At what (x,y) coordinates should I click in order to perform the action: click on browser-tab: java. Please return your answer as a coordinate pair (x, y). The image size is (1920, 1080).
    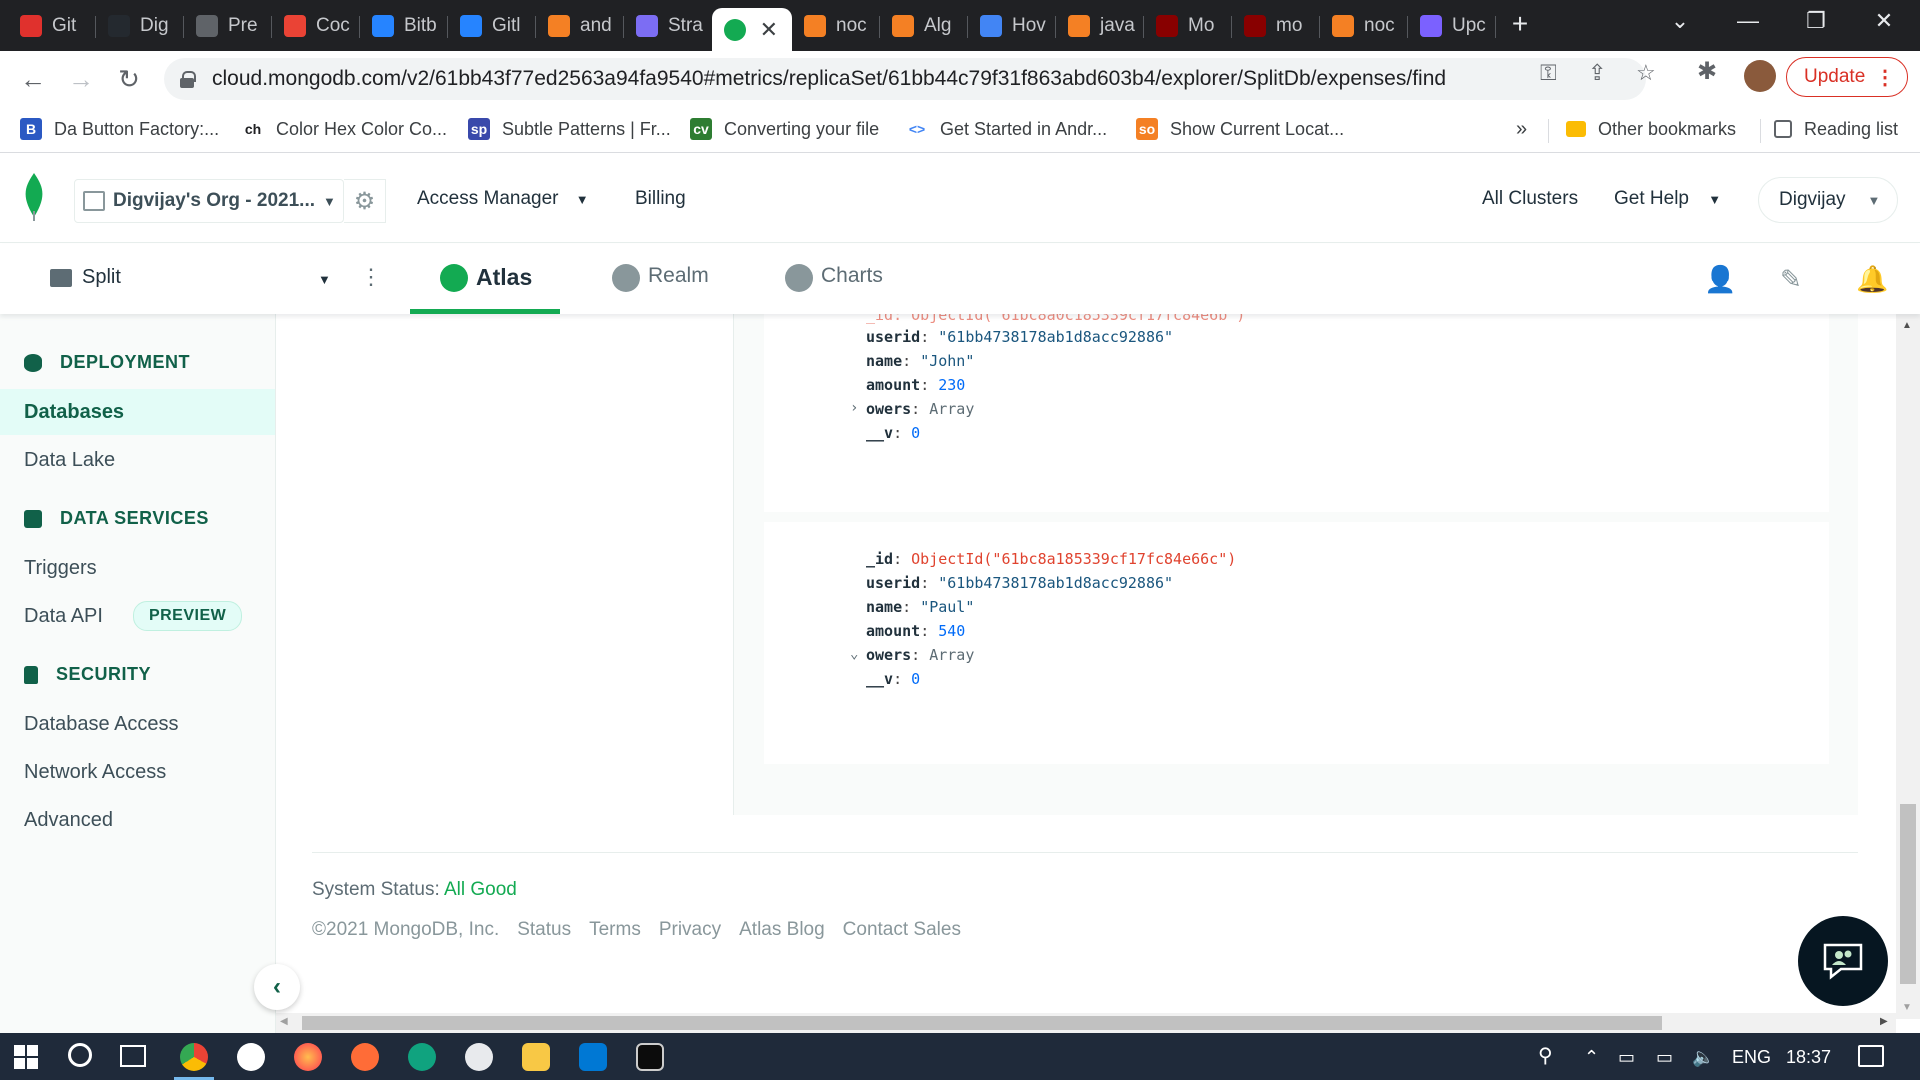
    Looking at the image, I should click on (1100, 26).